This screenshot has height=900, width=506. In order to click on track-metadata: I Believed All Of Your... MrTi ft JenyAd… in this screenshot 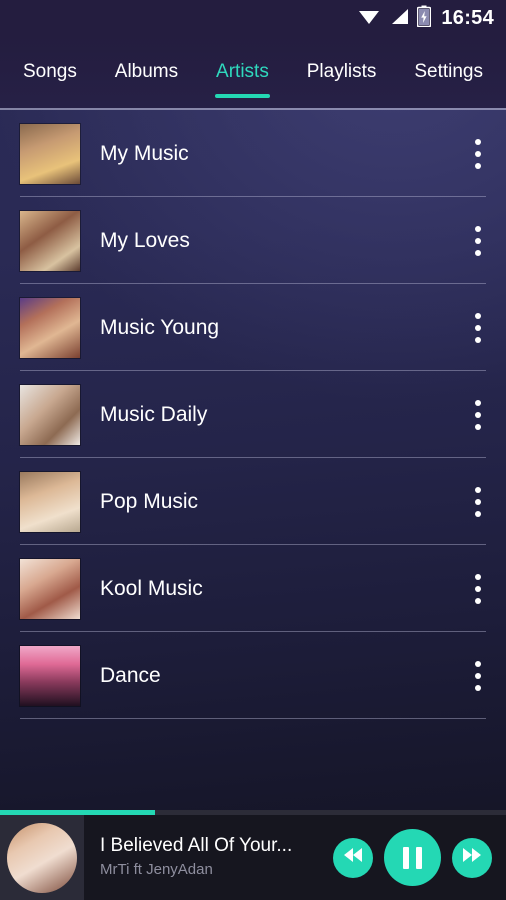, I will do `click(208, 857)`.